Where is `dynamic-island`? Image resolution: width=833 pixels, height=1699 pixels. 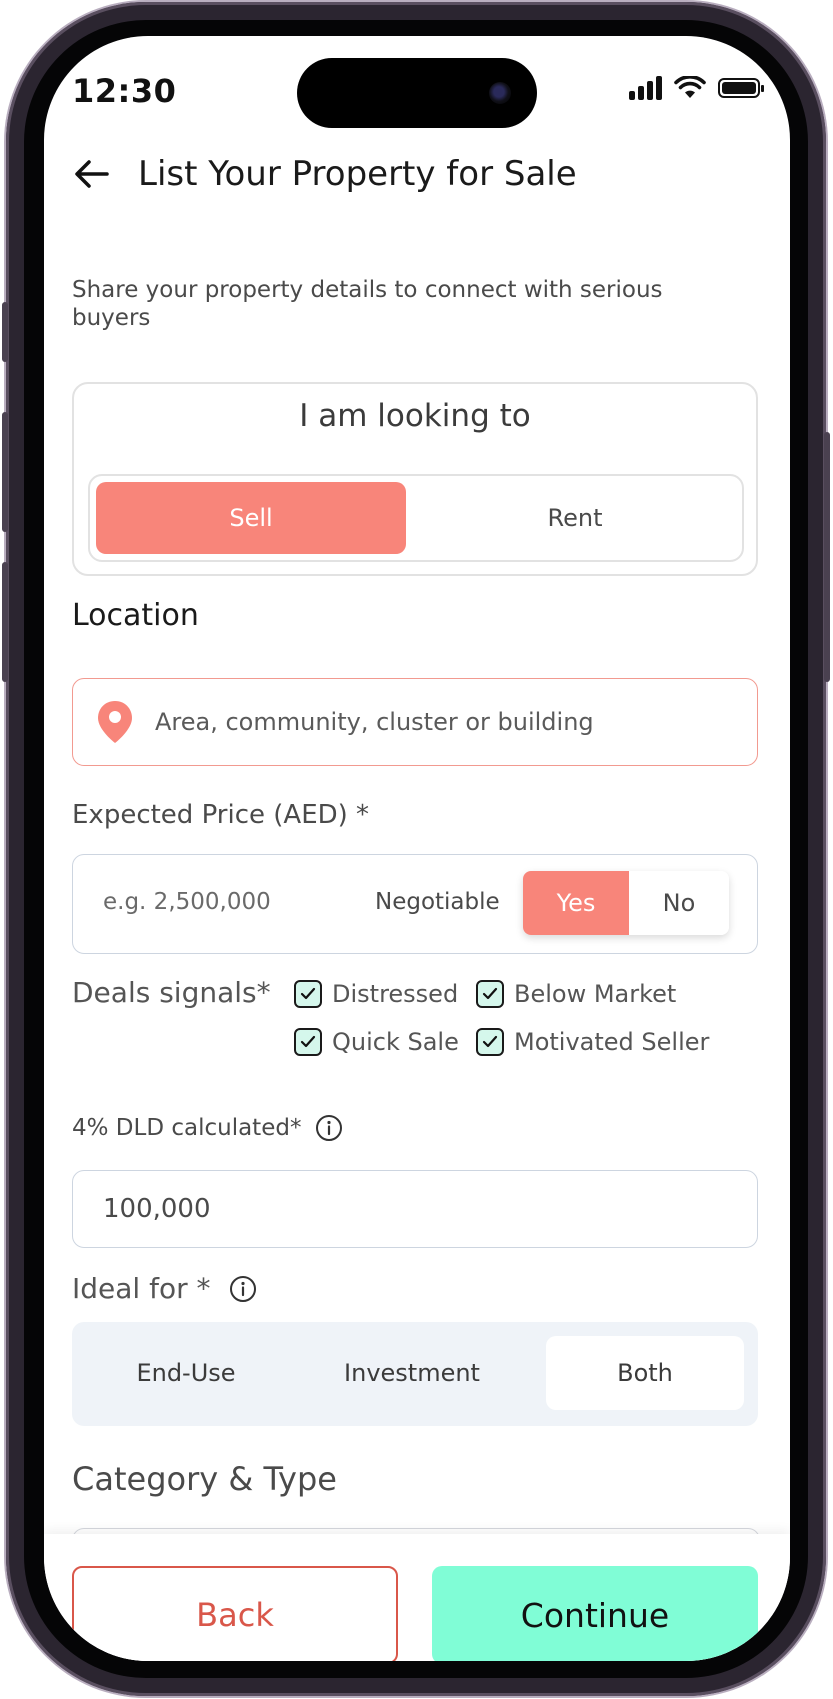 dynamic-island is located at coordinates (417, 93).